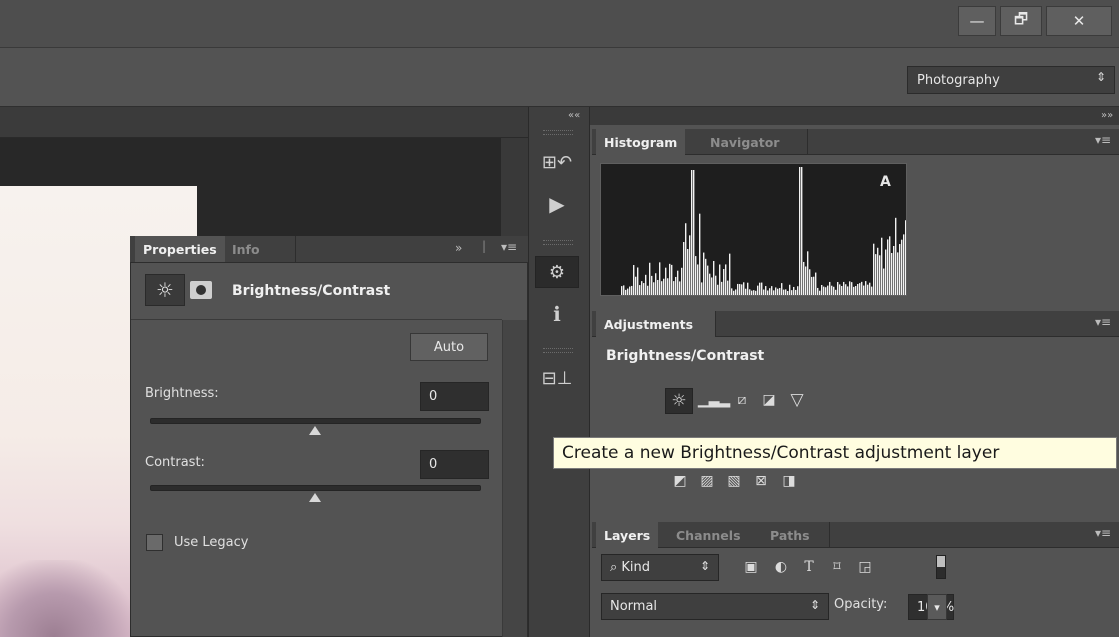 The image size is (1119, 637). I want to click on type-filter-icon: T, so click(809, 567).